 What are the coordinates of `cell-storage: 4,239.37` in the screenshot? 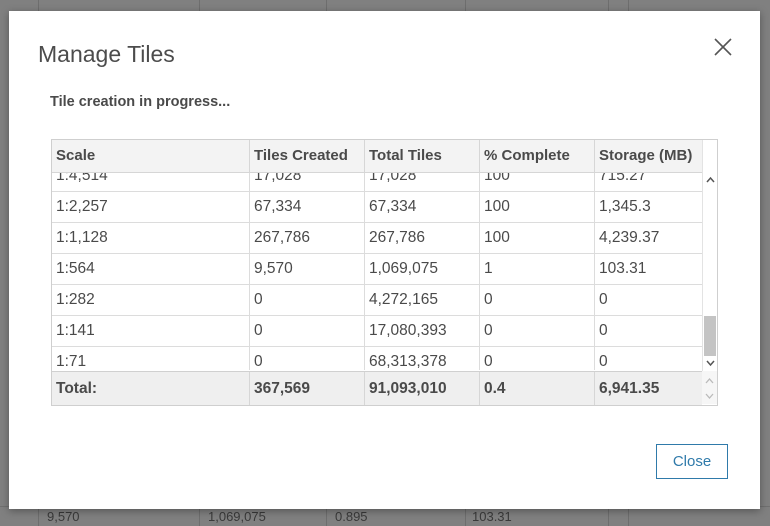 It's located at (629, 237).